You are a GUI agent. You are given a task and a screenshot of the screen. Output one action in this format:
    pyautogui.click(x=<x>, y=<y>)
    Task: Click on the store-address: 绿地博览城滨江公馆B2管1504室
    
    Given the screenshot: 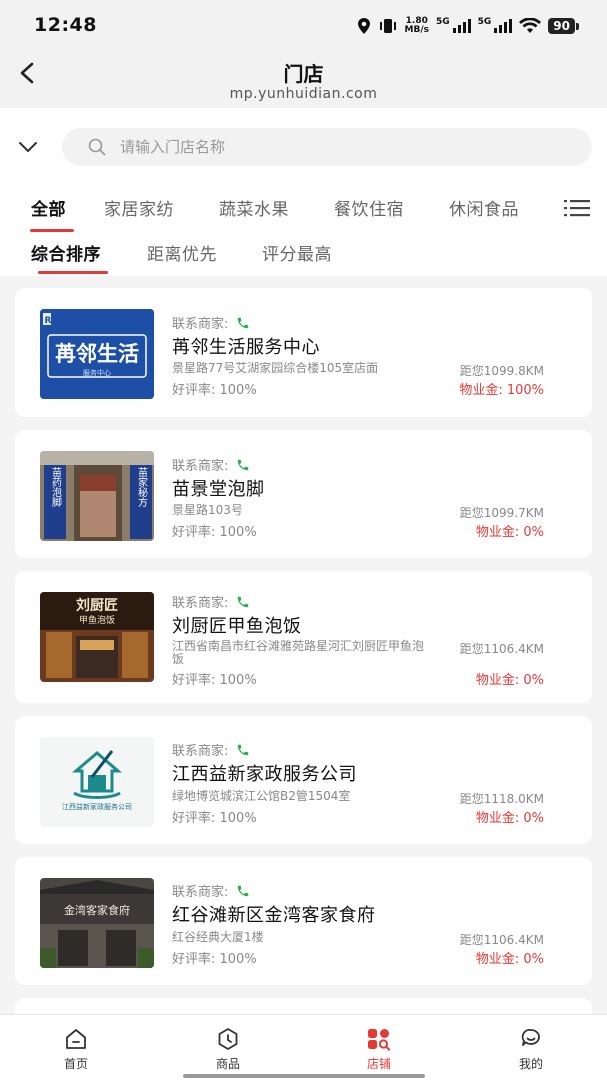 What is the action you would take?
    pyautogui.click(x=261, y=796)
    